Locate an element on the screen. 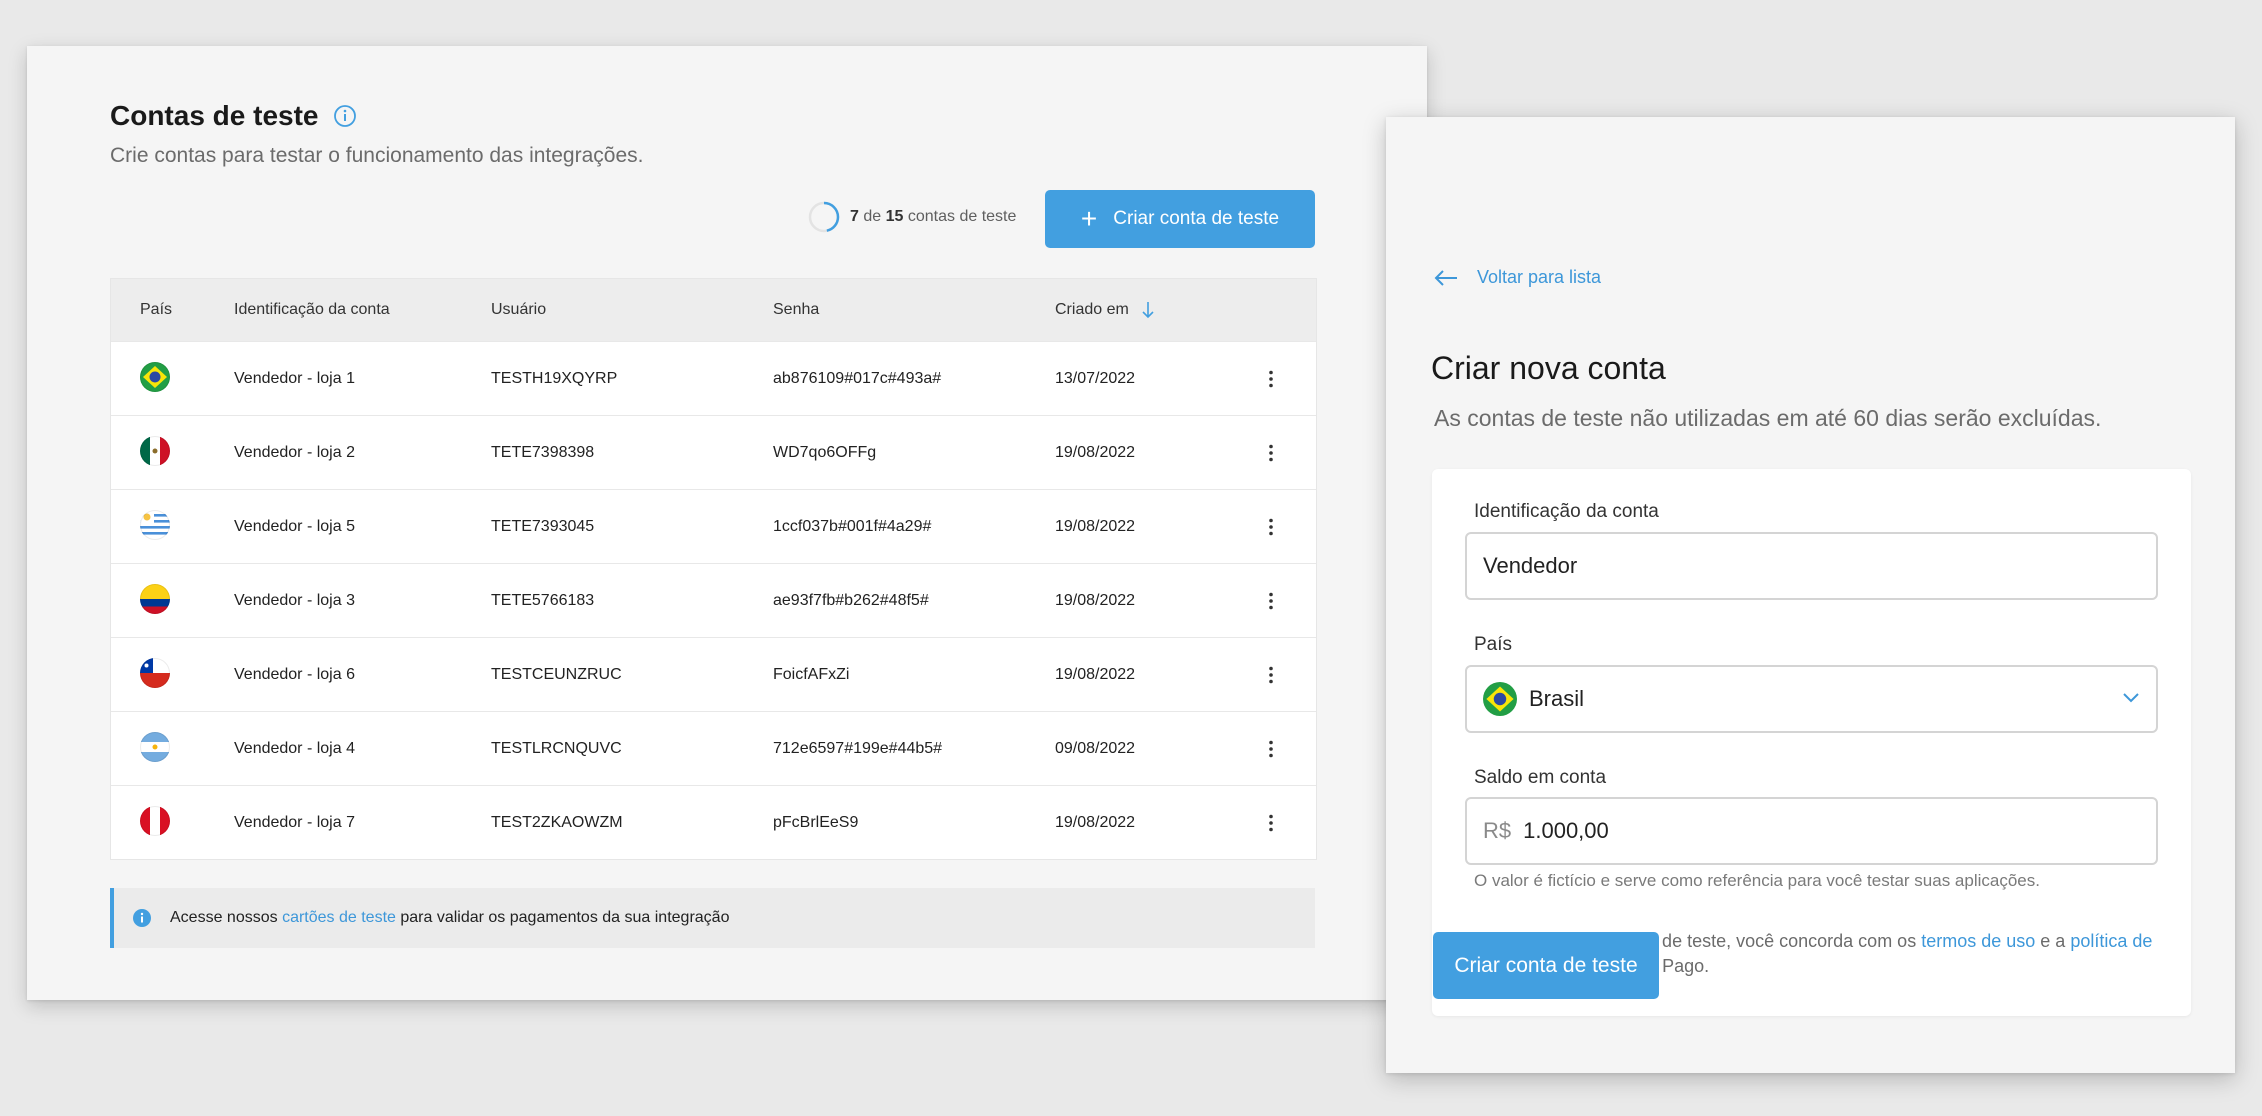 This screenshot has height=1116, width=2262. flag-pe-icon is located at coordinates (155, 820).